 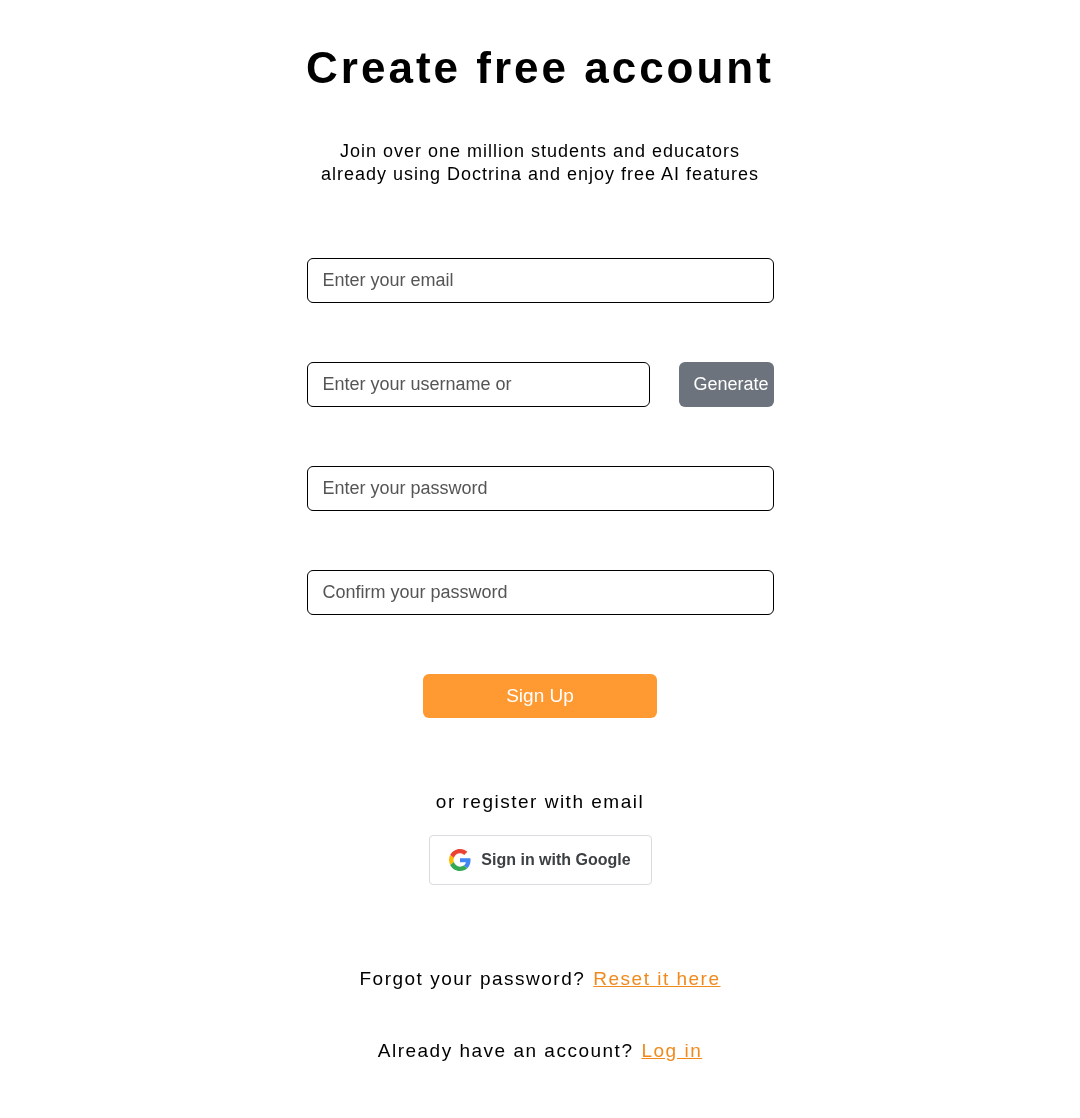 What do you see at coordinates (472, 978) in the screenshot?
I see `prompt-text: Forgot your password?` at bounding box center [472, 978].